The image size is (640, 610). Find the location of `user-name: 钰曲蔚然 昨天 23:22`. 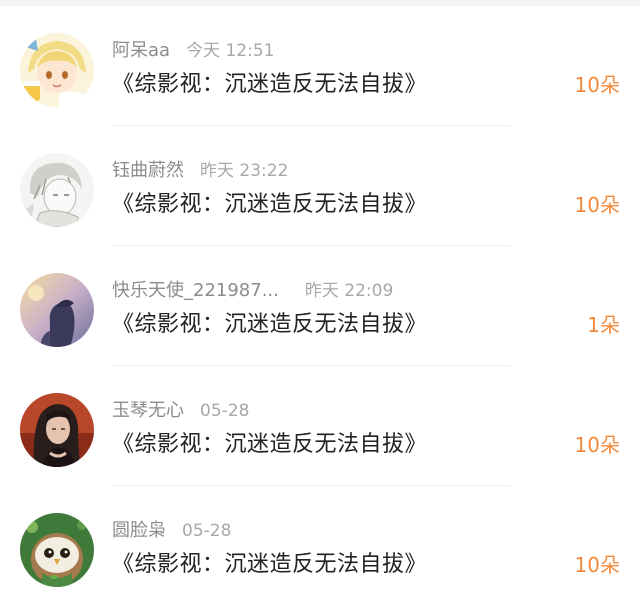

user-name: 钰曲蔚然 昨天 23:22 is located at coordinates (200, 169).